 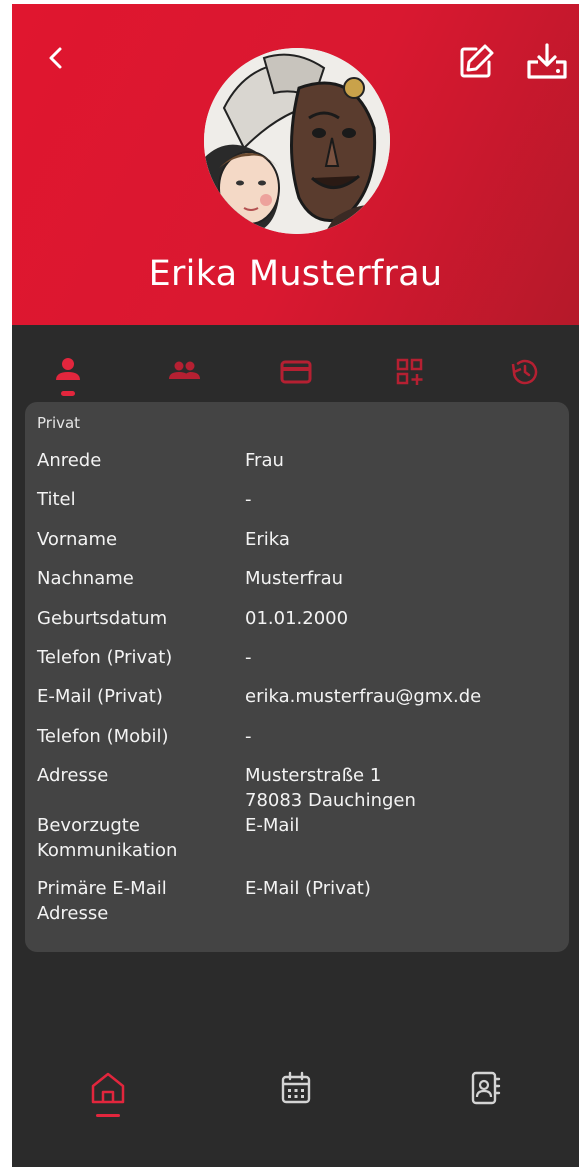 What do you see at coordinates (308, 888) in the screenshot?
I see `detail-value: E-Mail (Privat)` at bounding box center [308, 888].